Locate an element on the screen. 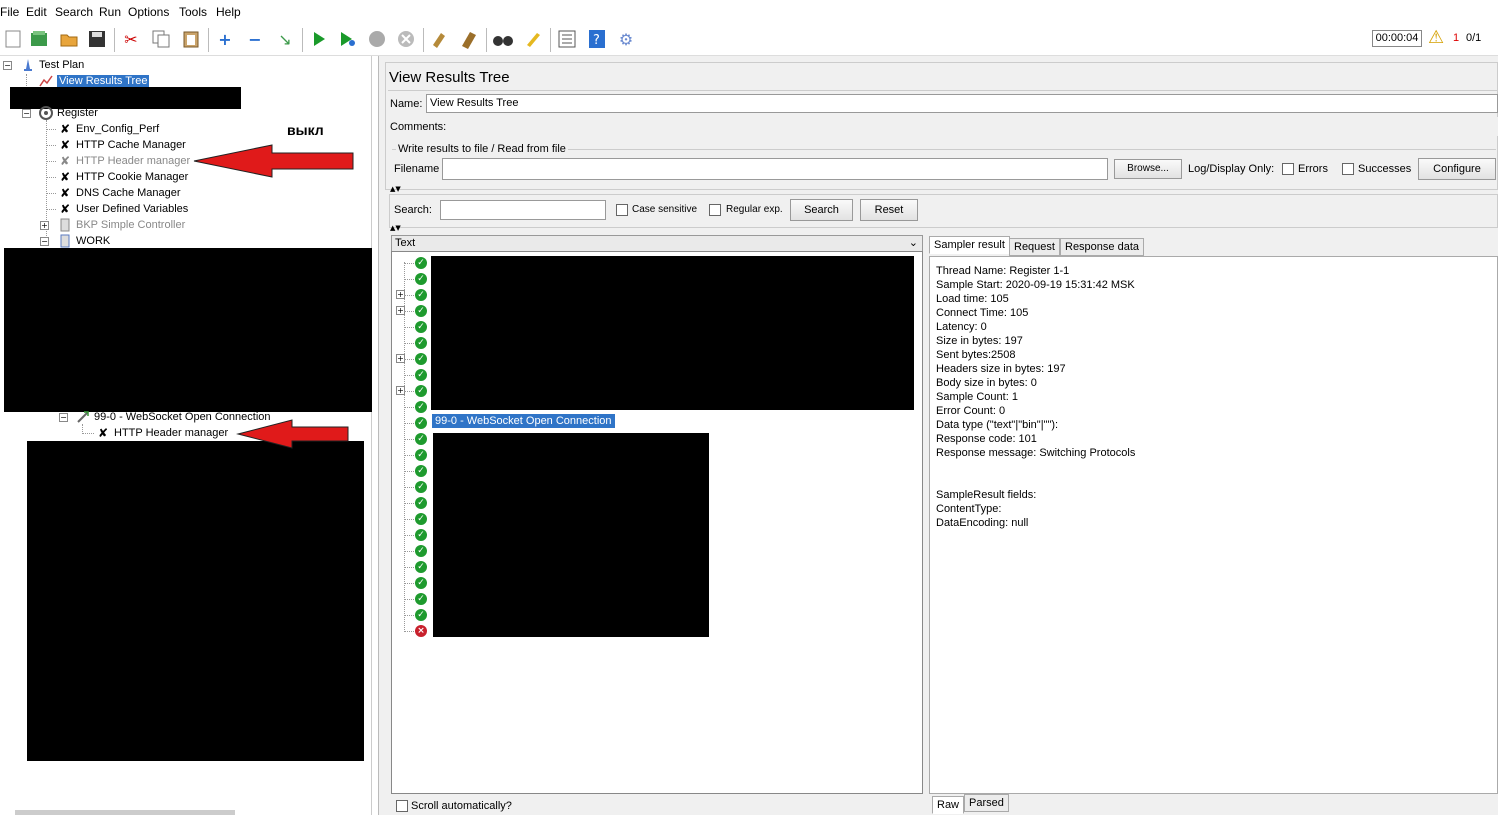 Image resolution: width=1498 pixels, height=815 pixels. tree-work: WORK is located at coordinates (83, 241).